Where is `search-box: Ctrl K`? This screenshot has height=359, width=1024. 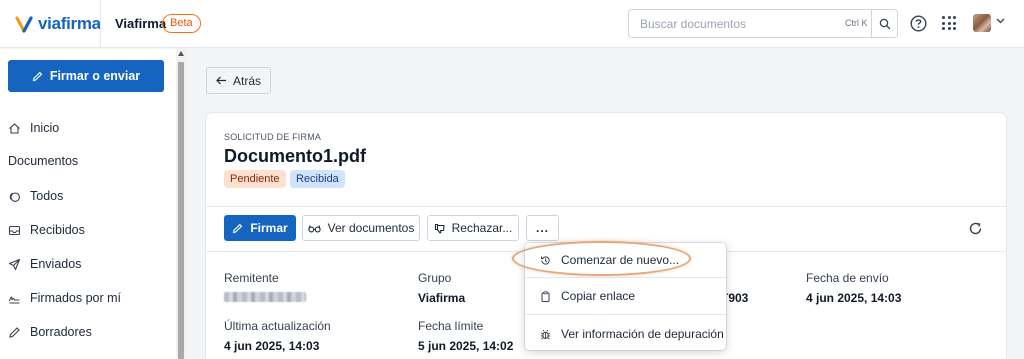 search-box: Ctrl K is located at coordinates (763, 23).